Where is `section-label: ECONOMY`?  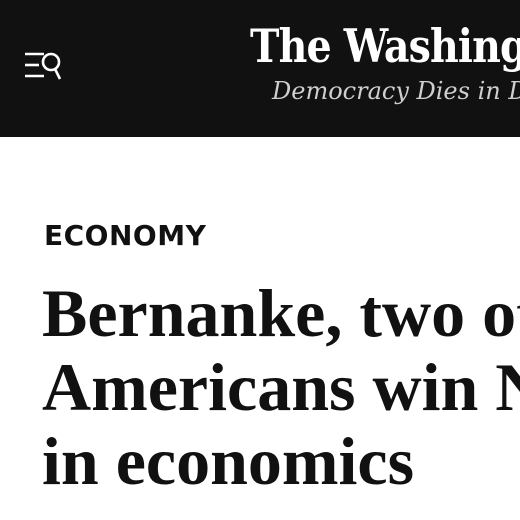
section-label: ECONOMY is located at coordinates (125, 236).